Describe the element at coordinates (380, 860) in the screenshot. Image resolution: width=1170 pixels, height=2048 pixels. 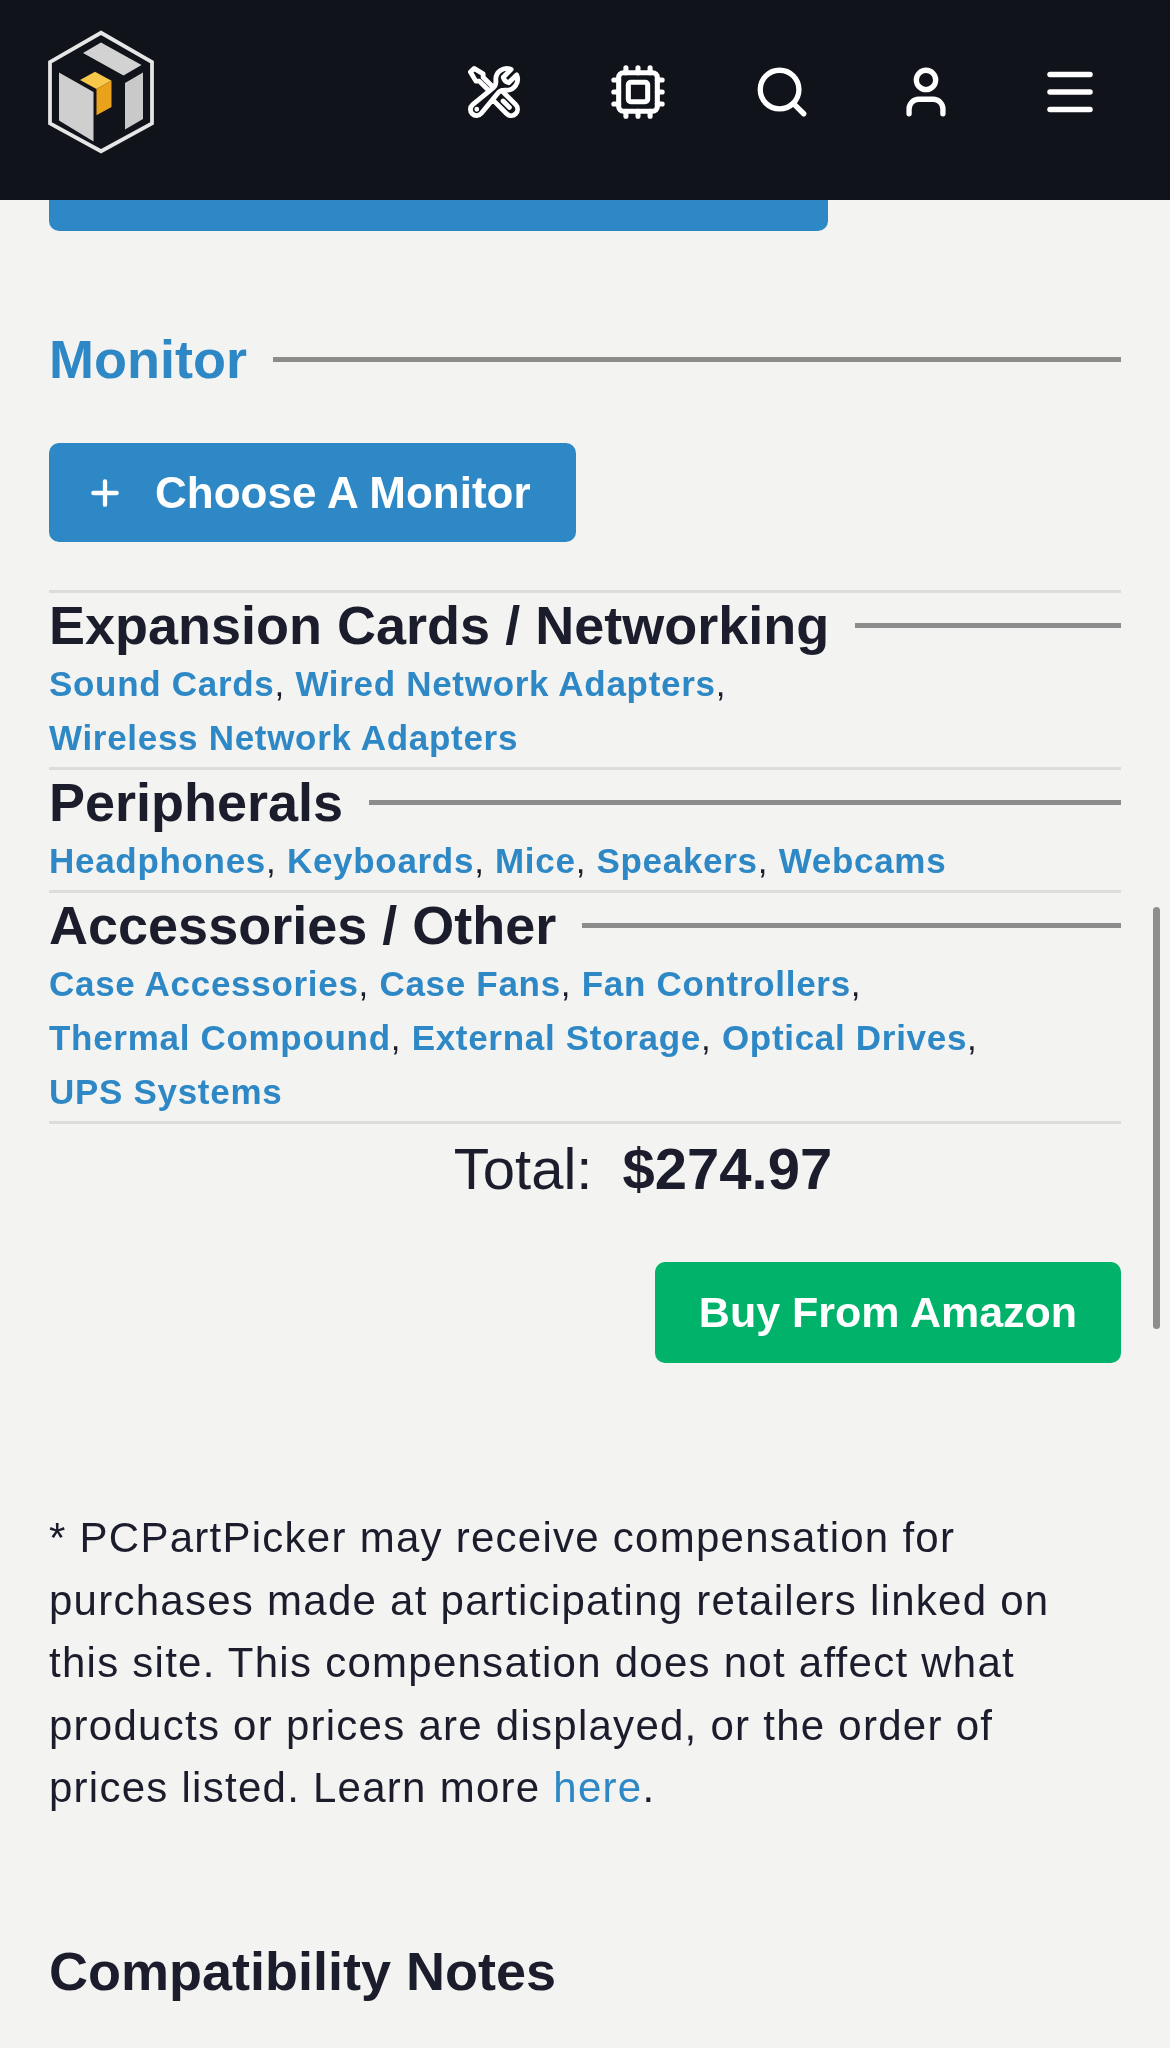
I see `category-link: Keyboards` at that location.